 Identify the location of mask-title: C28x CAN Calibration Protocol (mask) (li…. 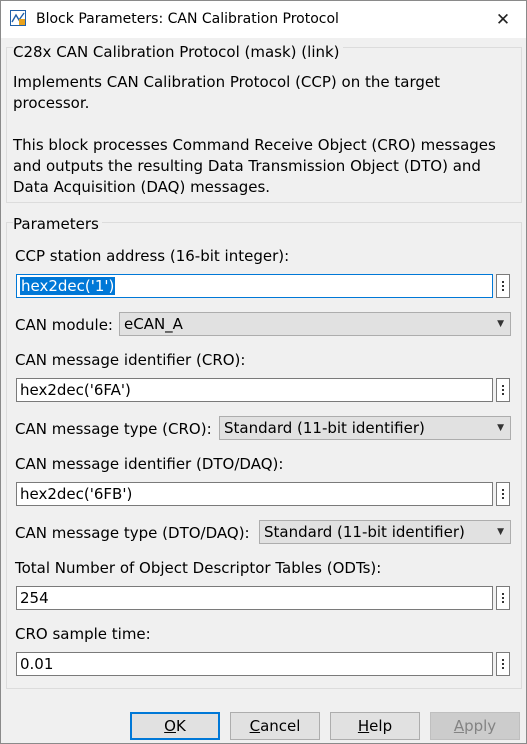
(178, 52).